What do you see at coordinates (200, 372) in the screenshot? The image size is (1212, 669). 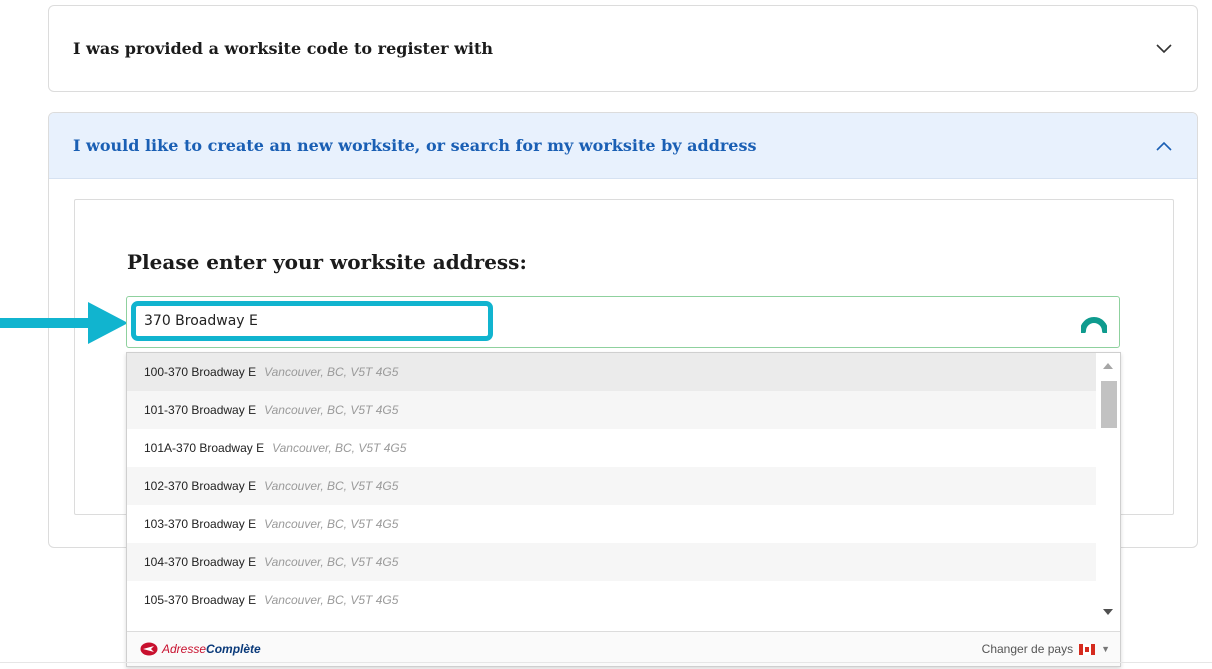 I see `suggestion-line: 100-370 Broadway E` at bounding box center [200, 372].